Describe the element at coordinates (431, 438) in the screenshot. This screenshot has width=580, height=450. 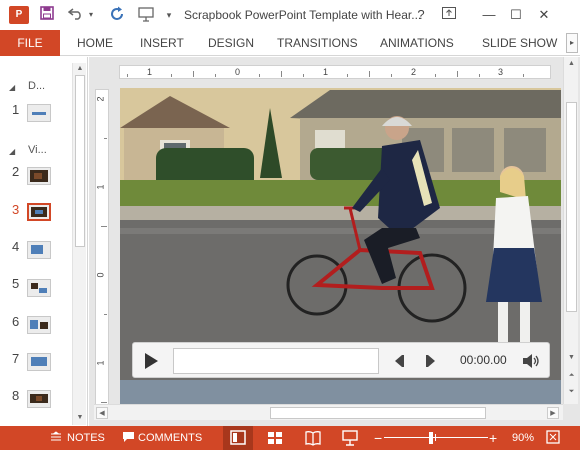
I see `zoom-slider-thumb` at that location.